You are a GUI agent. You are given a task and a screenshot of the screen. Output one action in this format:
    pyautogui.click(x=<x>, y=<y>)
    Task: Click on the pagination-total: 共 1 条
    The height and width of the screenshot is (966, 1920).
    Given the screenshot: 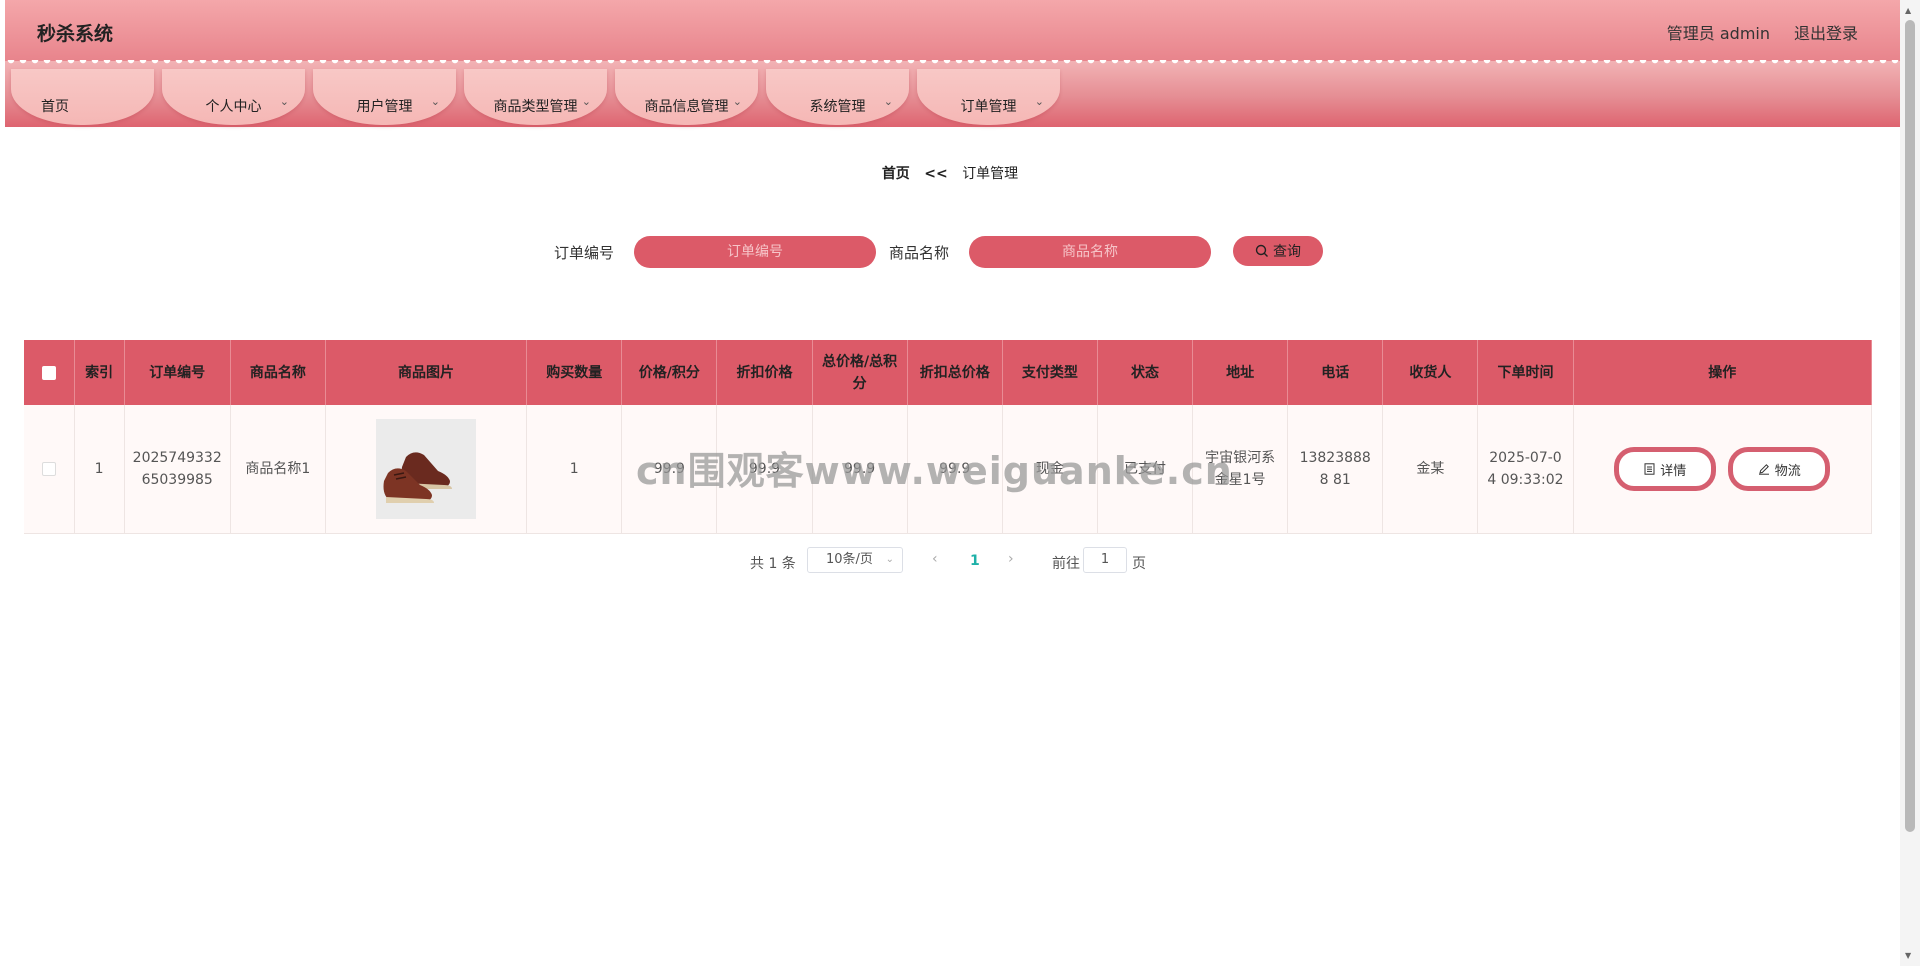 What is the action you would take?
    pyautogui.click(x=773, y=564)
    